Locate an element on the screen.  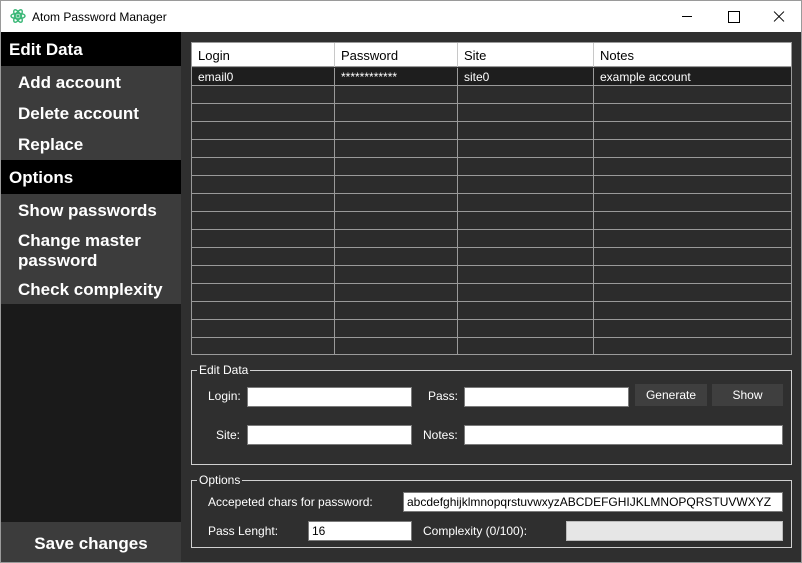
cell-notes: example account is located at coordinates (692, 77).